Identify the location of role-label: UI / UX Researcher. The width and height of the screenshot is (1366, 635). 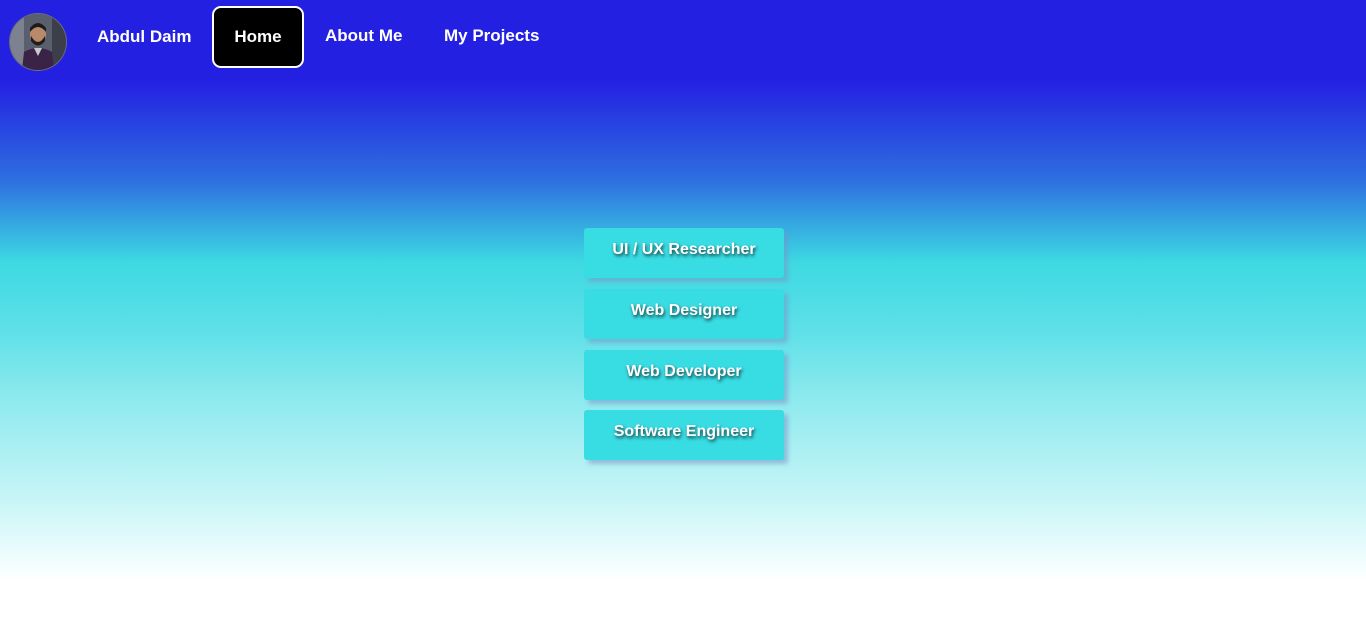
(684, 249).